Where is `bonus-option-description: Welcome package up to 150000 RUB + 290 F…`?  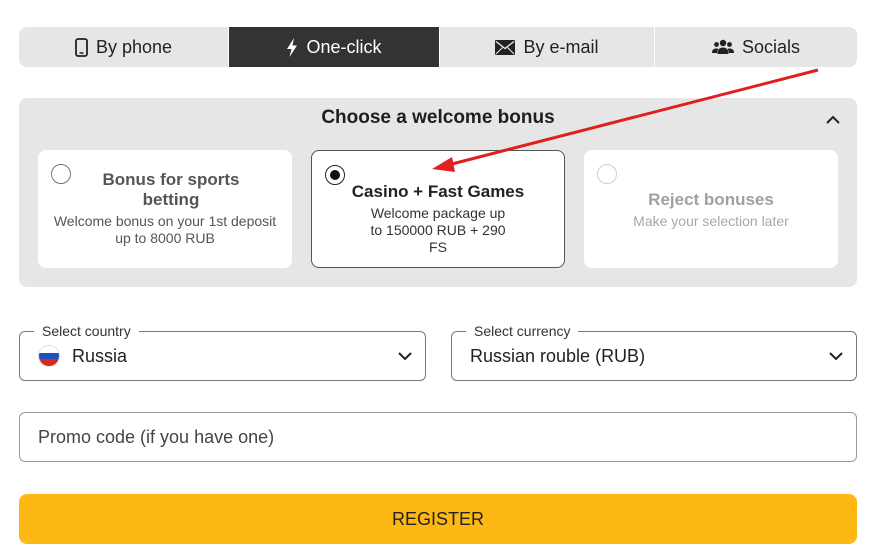
bonus-option-description: Welcome package up to 150000 RUB + 290 F… is located at coordinates (438, 230).